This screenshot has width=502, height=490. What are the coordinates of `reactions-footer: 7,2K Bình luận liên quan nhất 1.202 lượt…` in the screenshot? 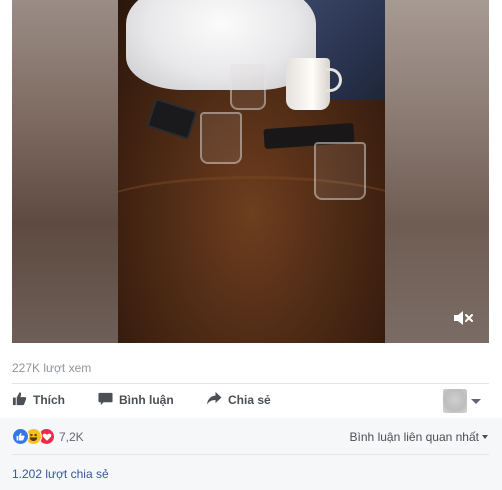 It's located at (251, 454).